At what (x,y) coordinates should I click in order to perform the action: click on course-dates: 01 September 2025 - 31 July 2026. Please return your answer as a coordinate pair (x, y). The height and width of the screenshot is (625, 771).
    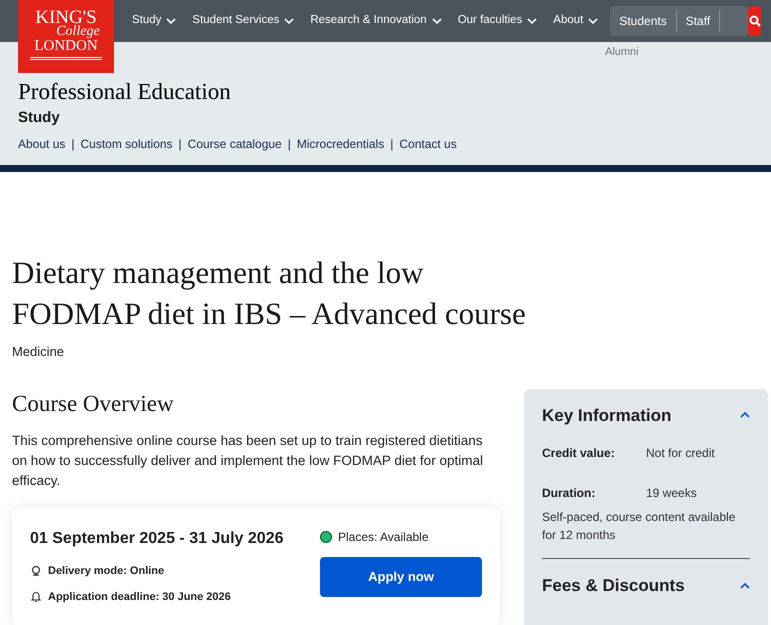
    Looking at the image, I should click on (157, 539).